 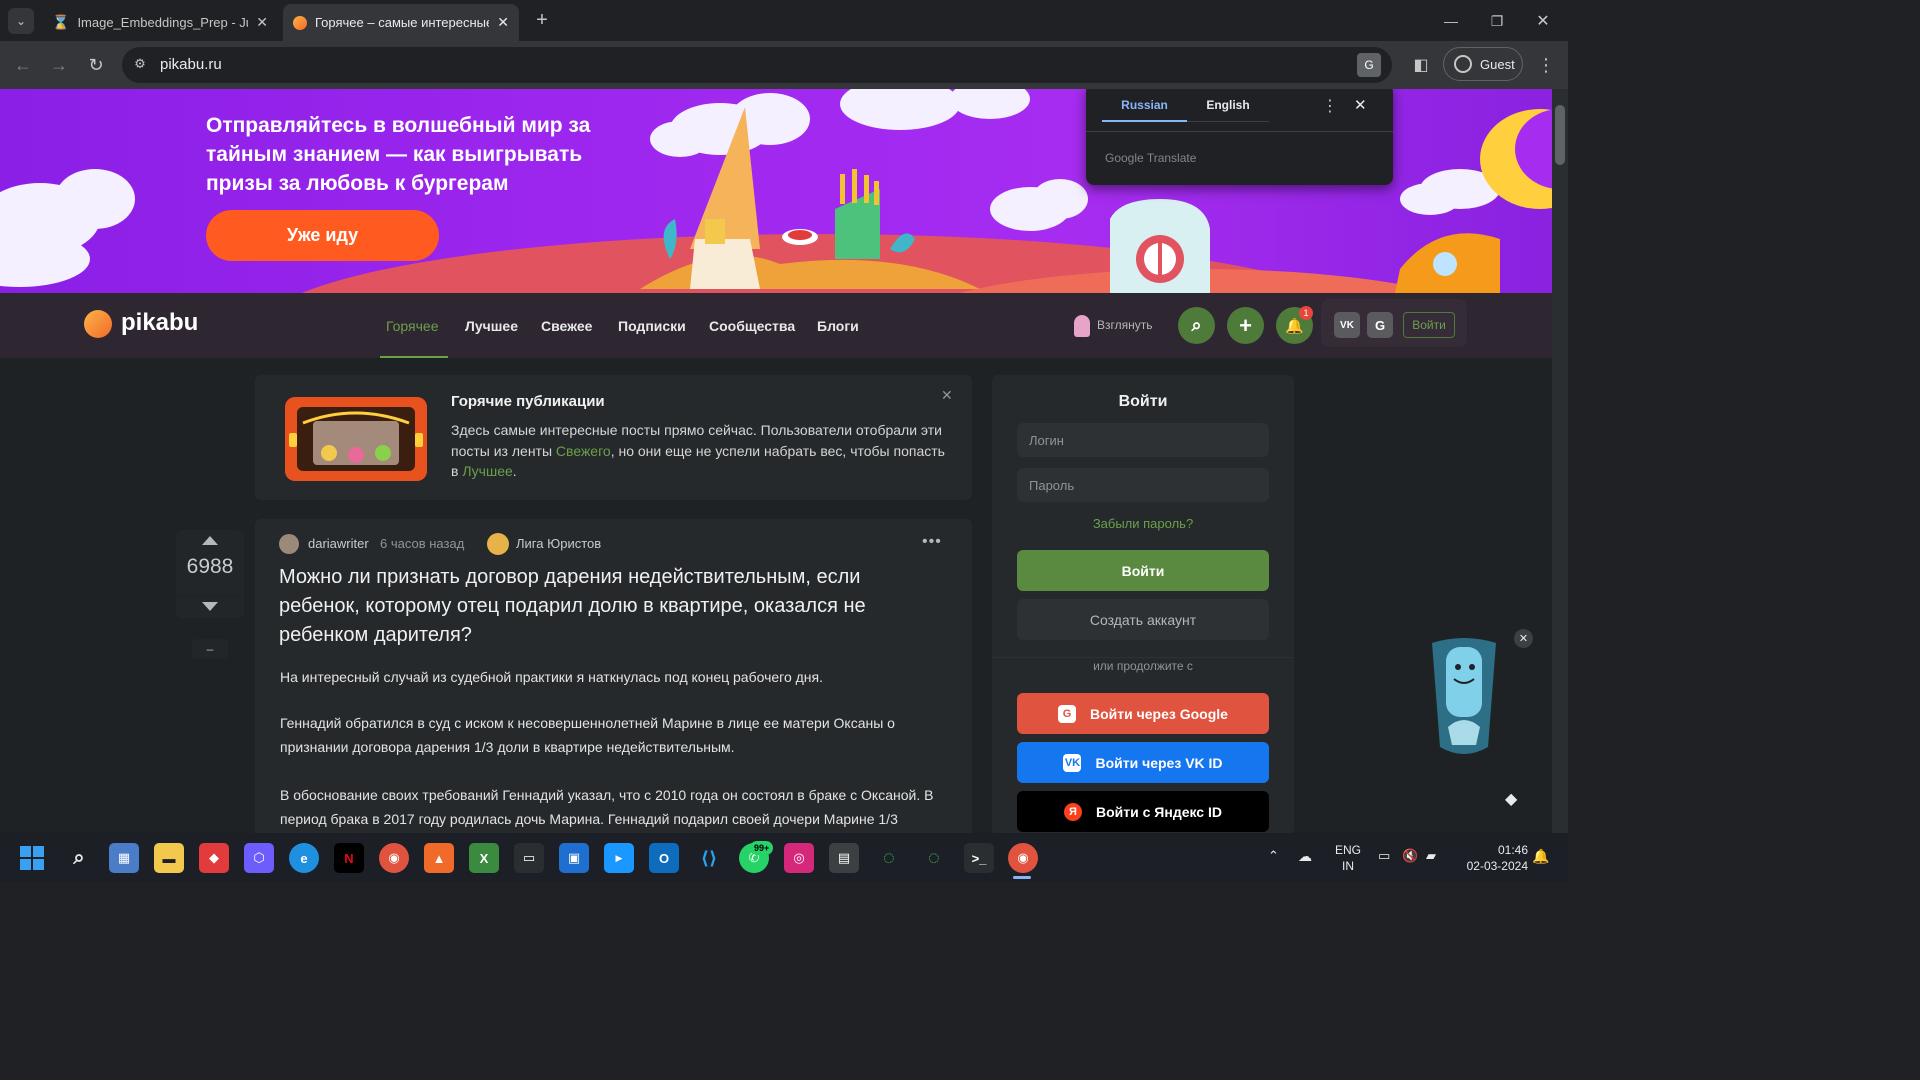 I want to click on translate-options-icon: ⋮, so click(x=1330, y=106).